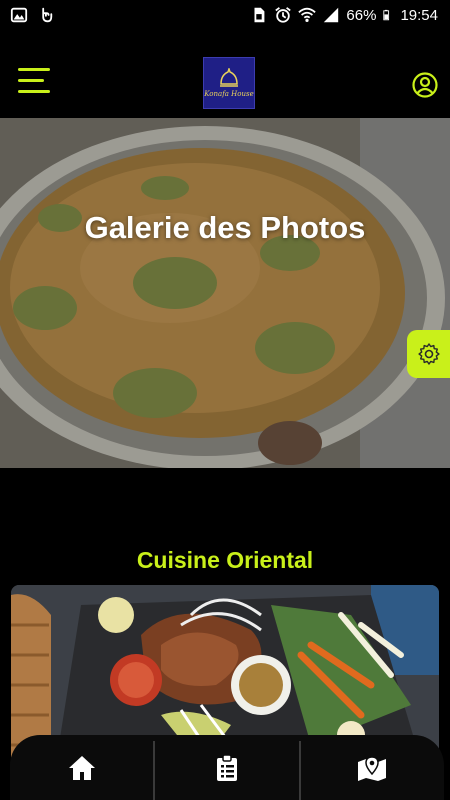 The image size is (450, 800). I want to click on dome-icon, so click(229, 77).